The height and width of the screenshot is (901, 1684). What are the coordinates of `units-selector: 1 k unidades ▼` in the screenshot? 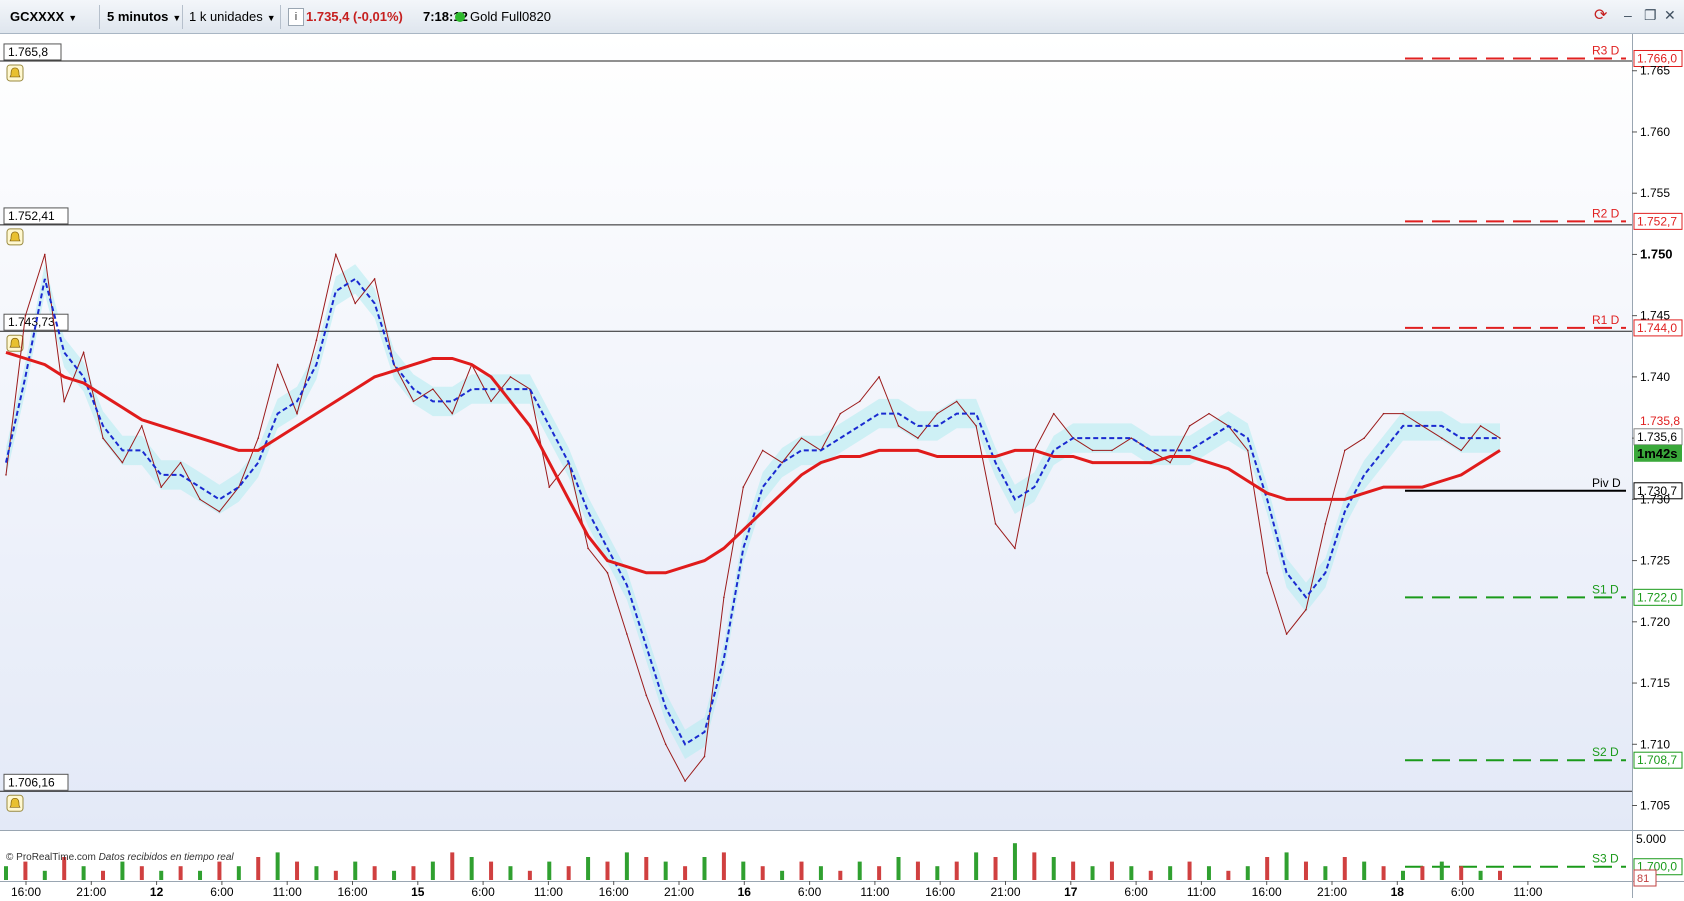 It's located at (232, 17).